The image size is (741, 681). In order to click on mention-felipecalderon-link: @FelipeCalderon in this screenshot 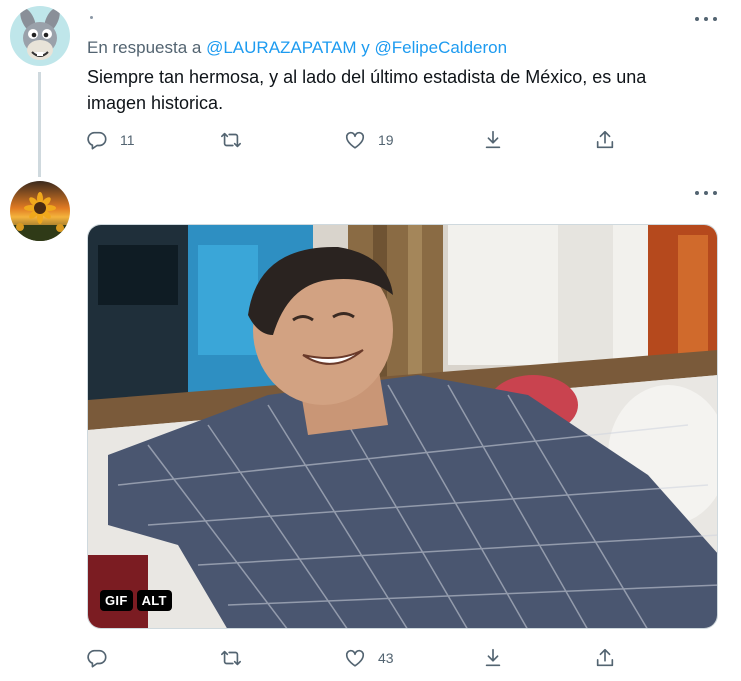, I will do `click(441, 47)`.